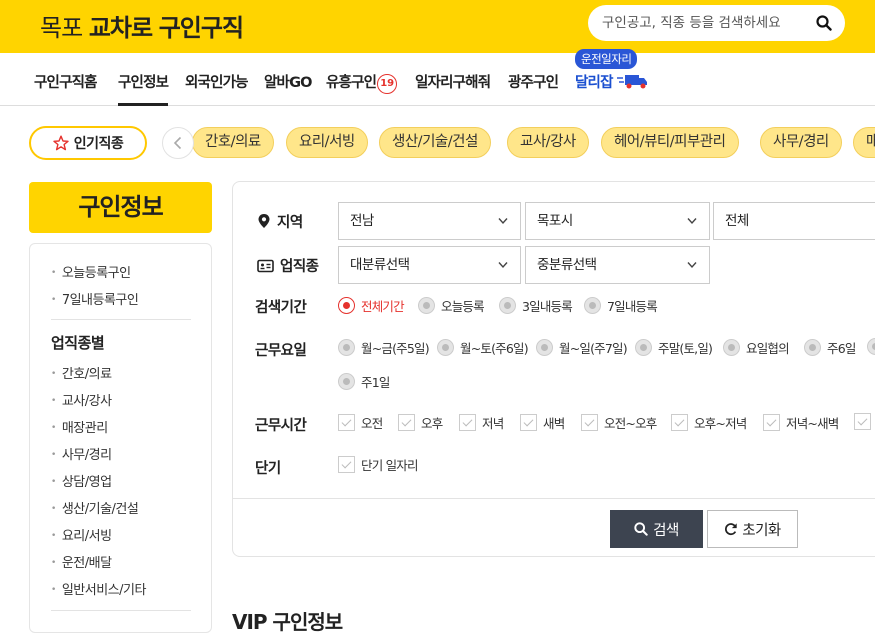 Image resolution: width=875 pixels, height=635 pixels. Describe the element at coordinates (143, 88) in the screenshot. I see `nav-item-job-info: 구인정보` at that location.